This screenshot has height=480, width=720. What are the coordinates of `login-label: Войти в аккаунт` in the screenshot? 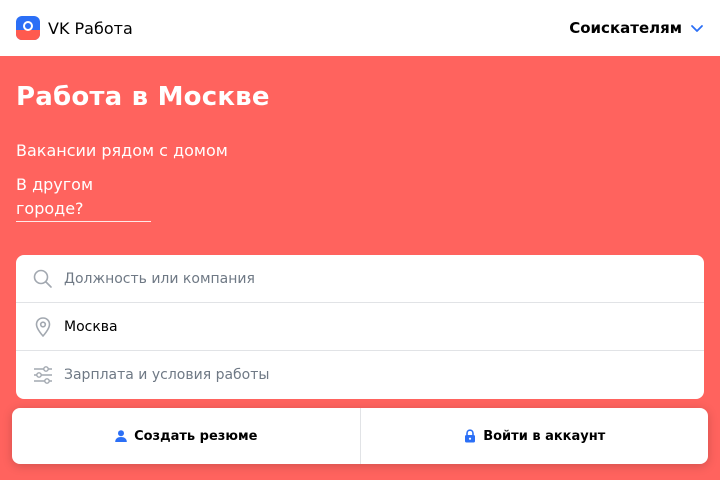 It's located at (544, 436).